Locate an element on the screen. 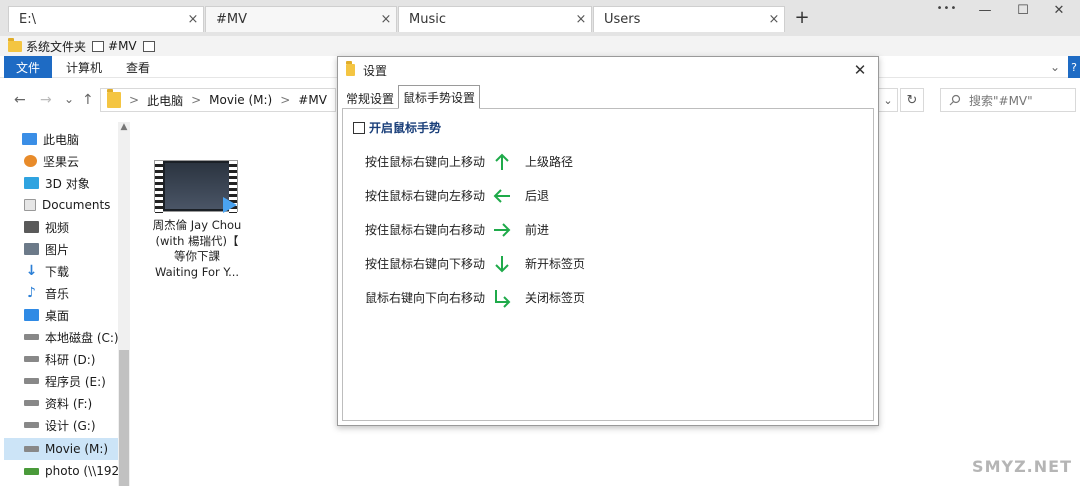 The image size is (1080, 486). dialog-close-button: ✕ is located at coordinates (860, 70).